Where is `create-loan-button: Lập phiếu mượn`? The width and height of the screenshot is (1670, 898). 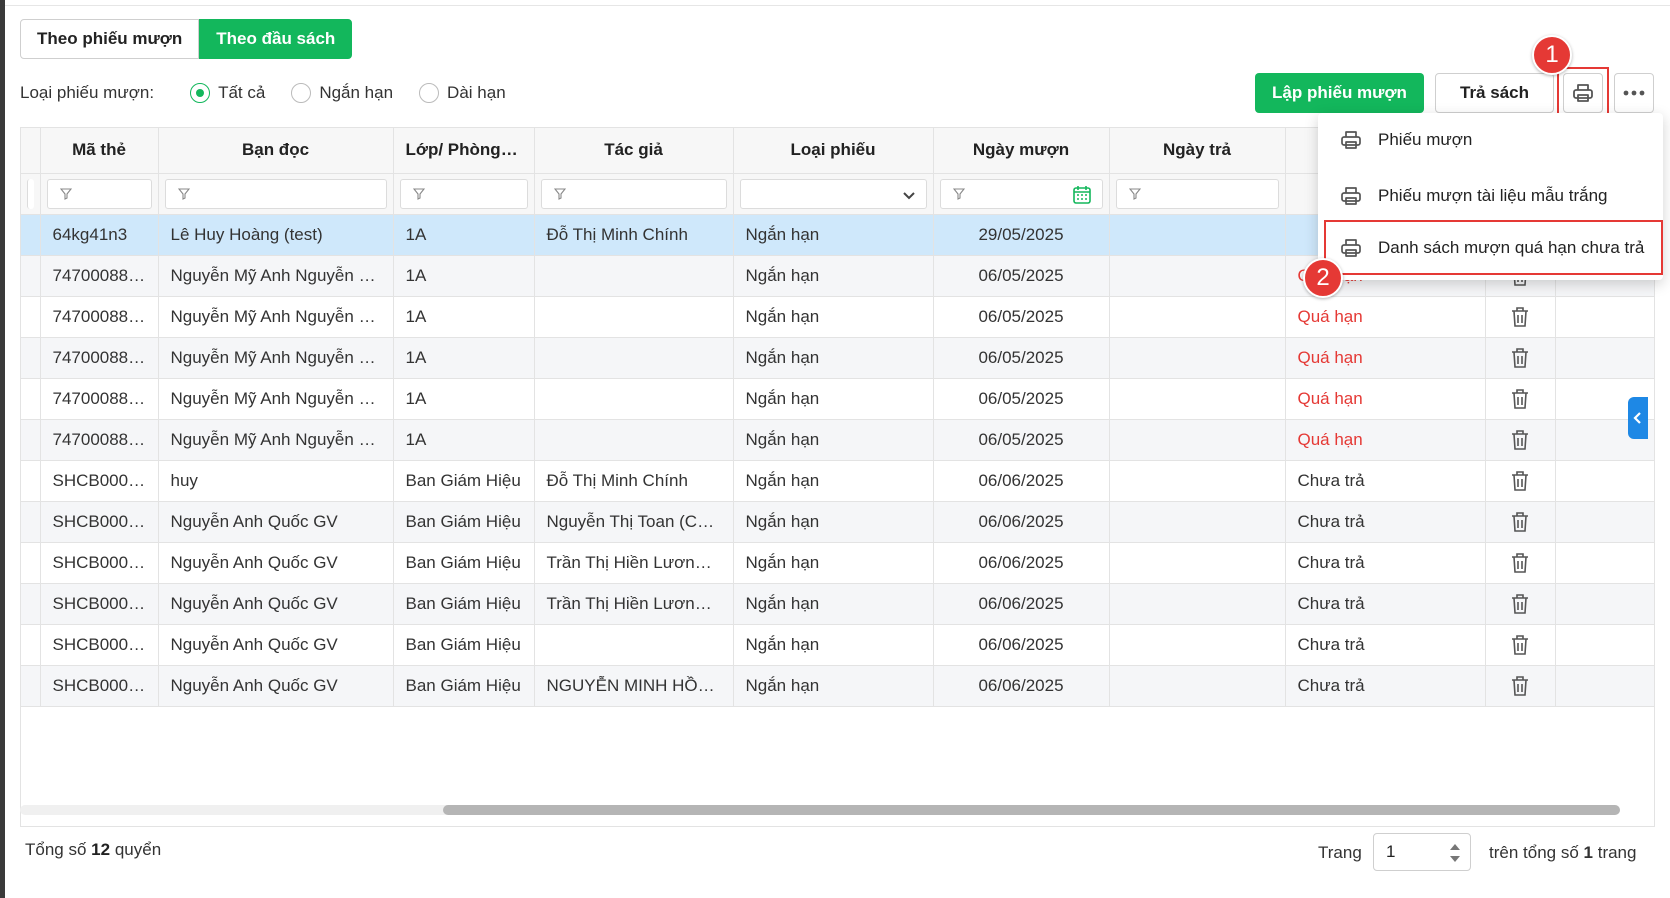
create-loan-button: Lập phiếu mượn is located at coordinates (1339, 93).